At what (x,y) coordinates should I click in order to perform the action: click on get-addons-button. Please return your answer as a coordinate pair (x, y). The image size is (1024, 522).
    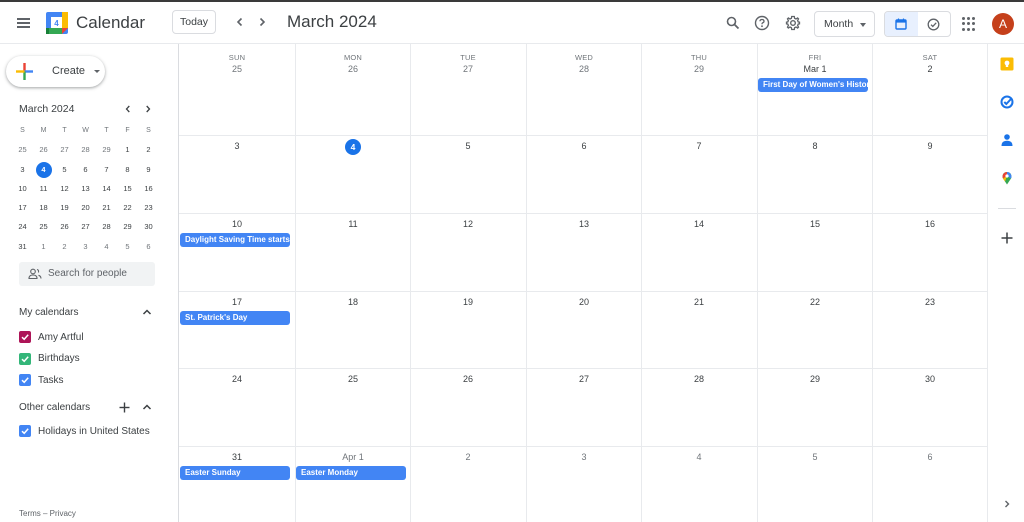
    Looking at the image, I should click on (1007, 238).